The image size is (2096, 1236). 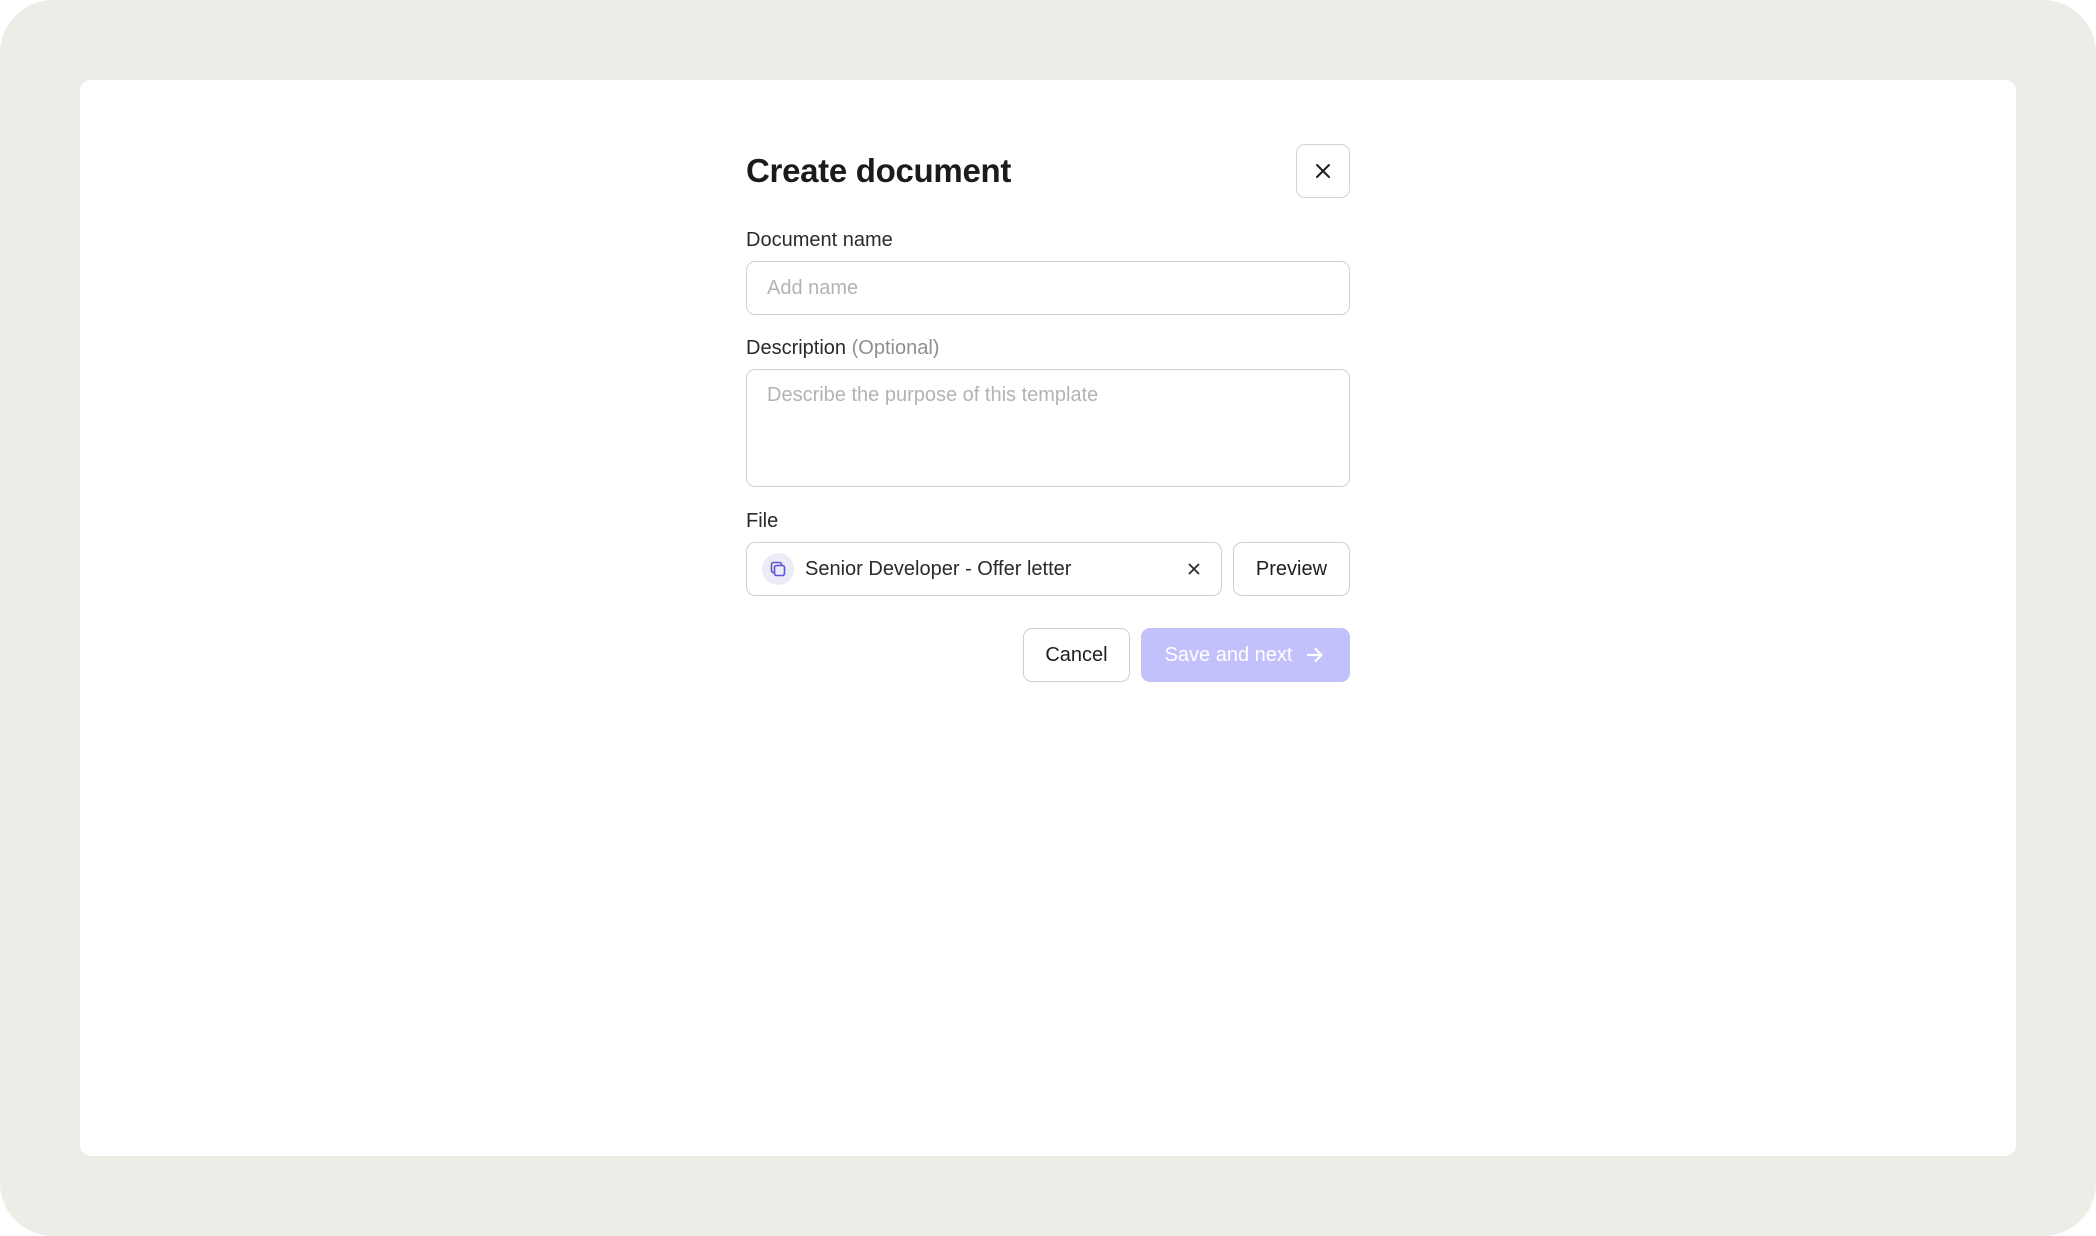 I want to click on close-dialog-button, so click(x=1323, y=171).